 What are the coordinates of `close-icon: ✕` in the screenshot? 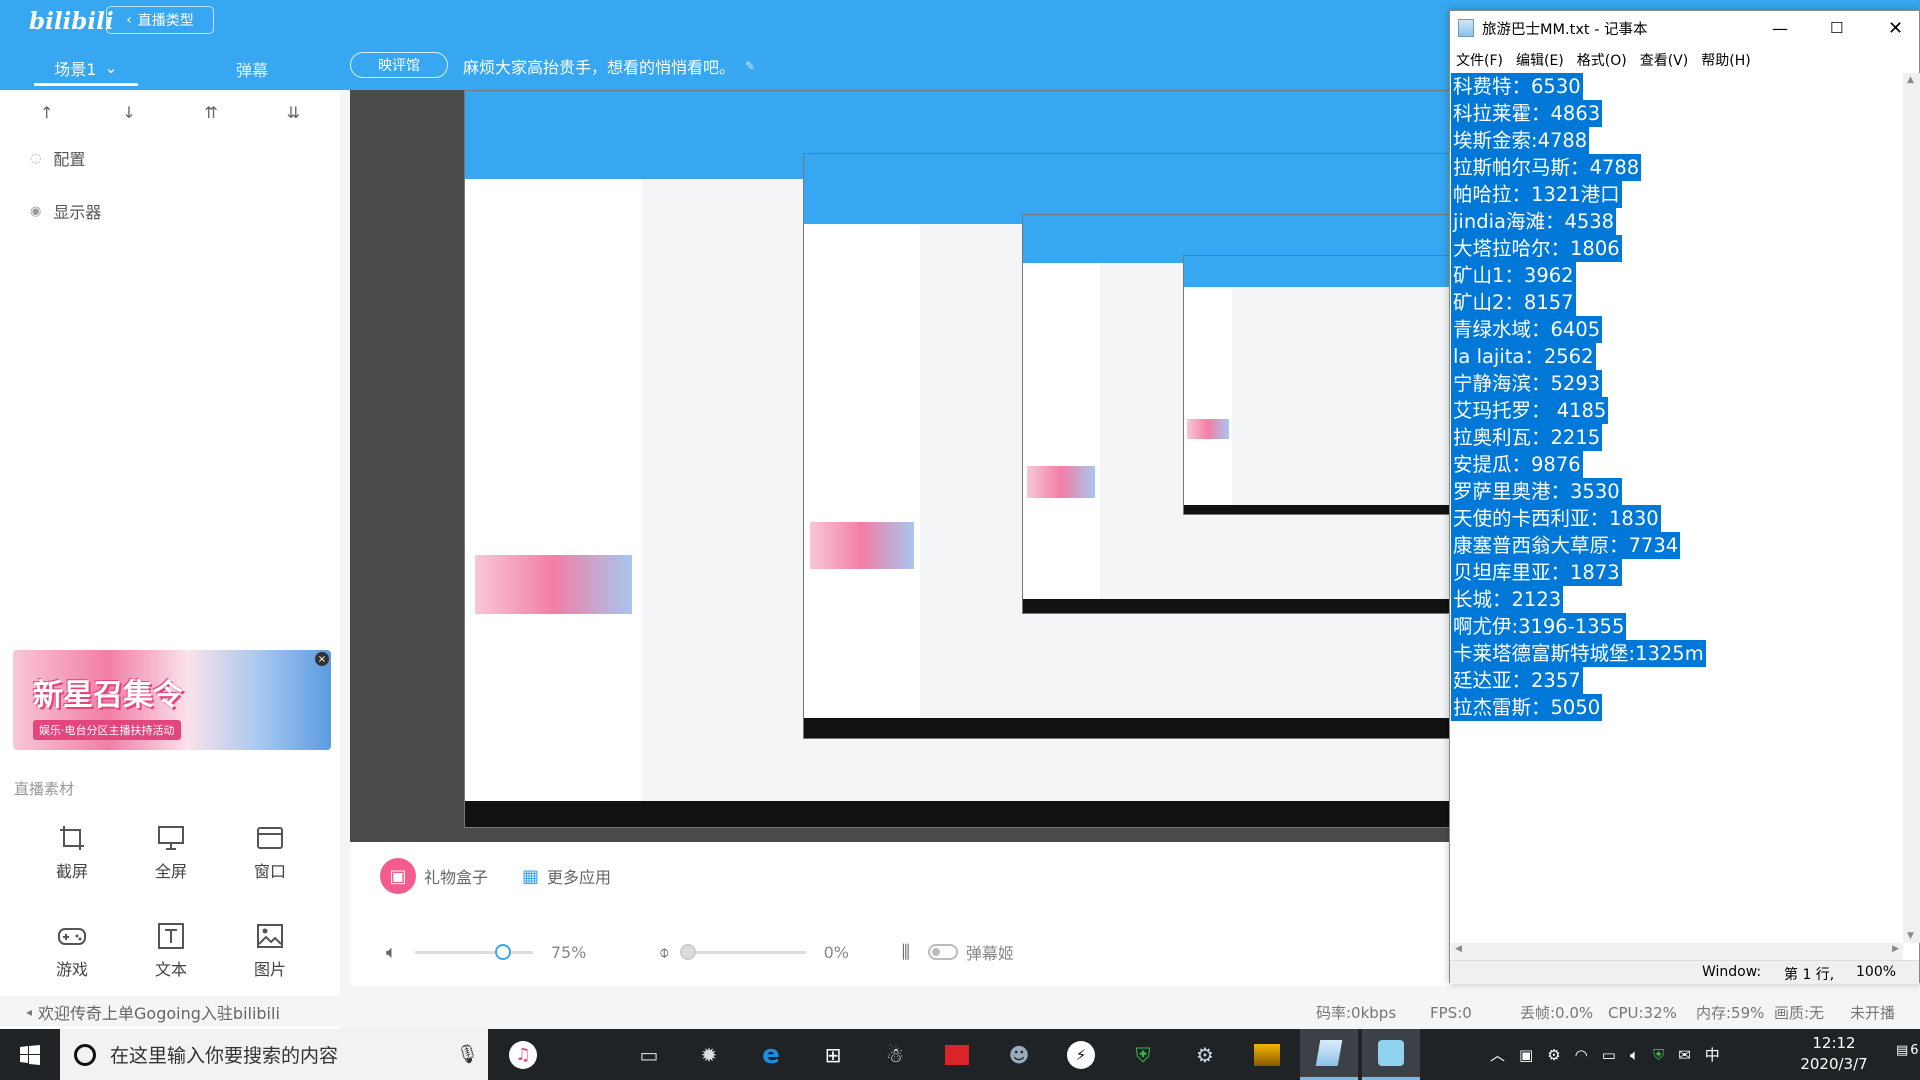 It's located at (1895, 28).